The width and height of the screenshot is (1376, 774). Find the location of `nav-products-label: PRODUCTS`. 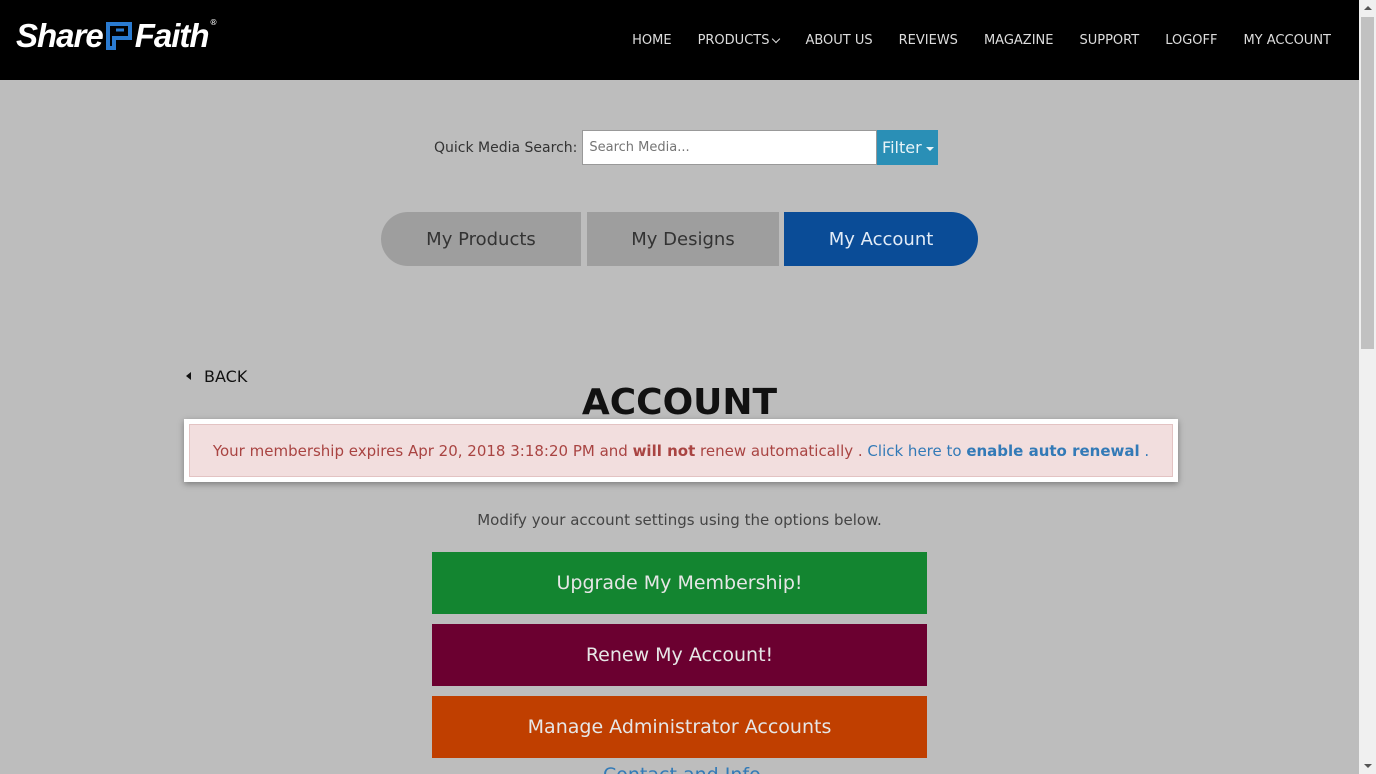

nav-products-label: PRODUCTS is located at coordinates (733, 40).